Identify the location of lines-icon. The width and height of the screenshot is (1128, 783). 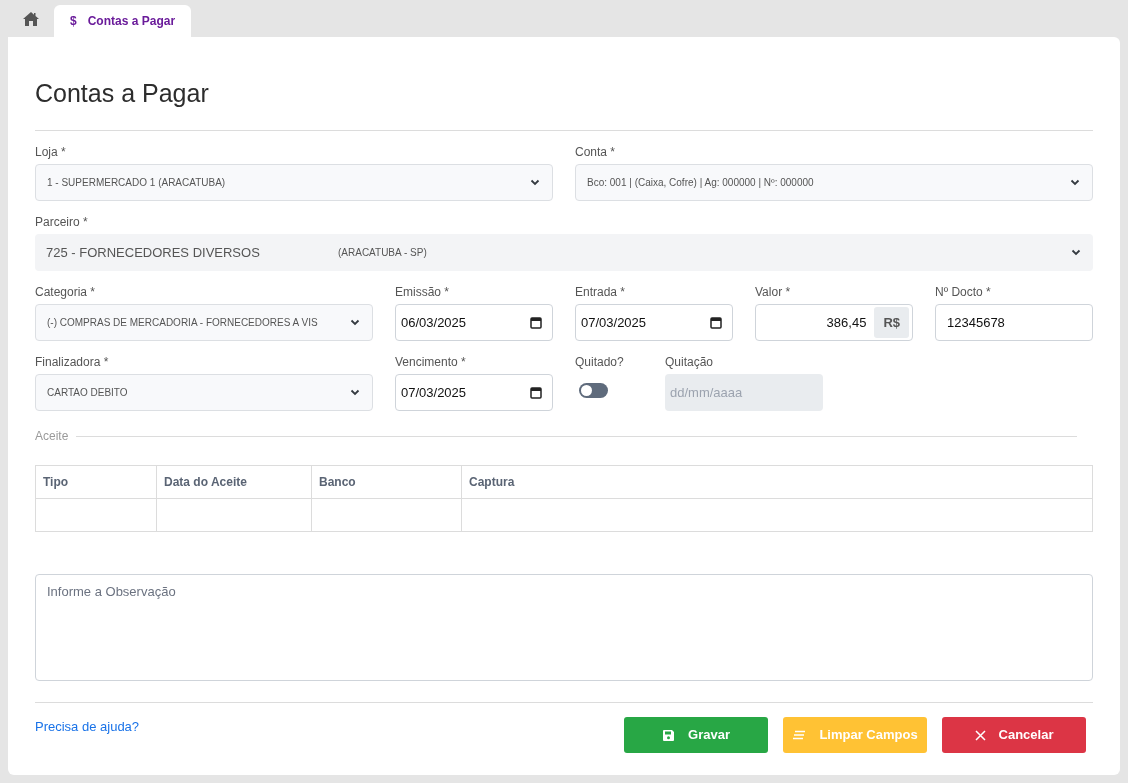
(799, 735).